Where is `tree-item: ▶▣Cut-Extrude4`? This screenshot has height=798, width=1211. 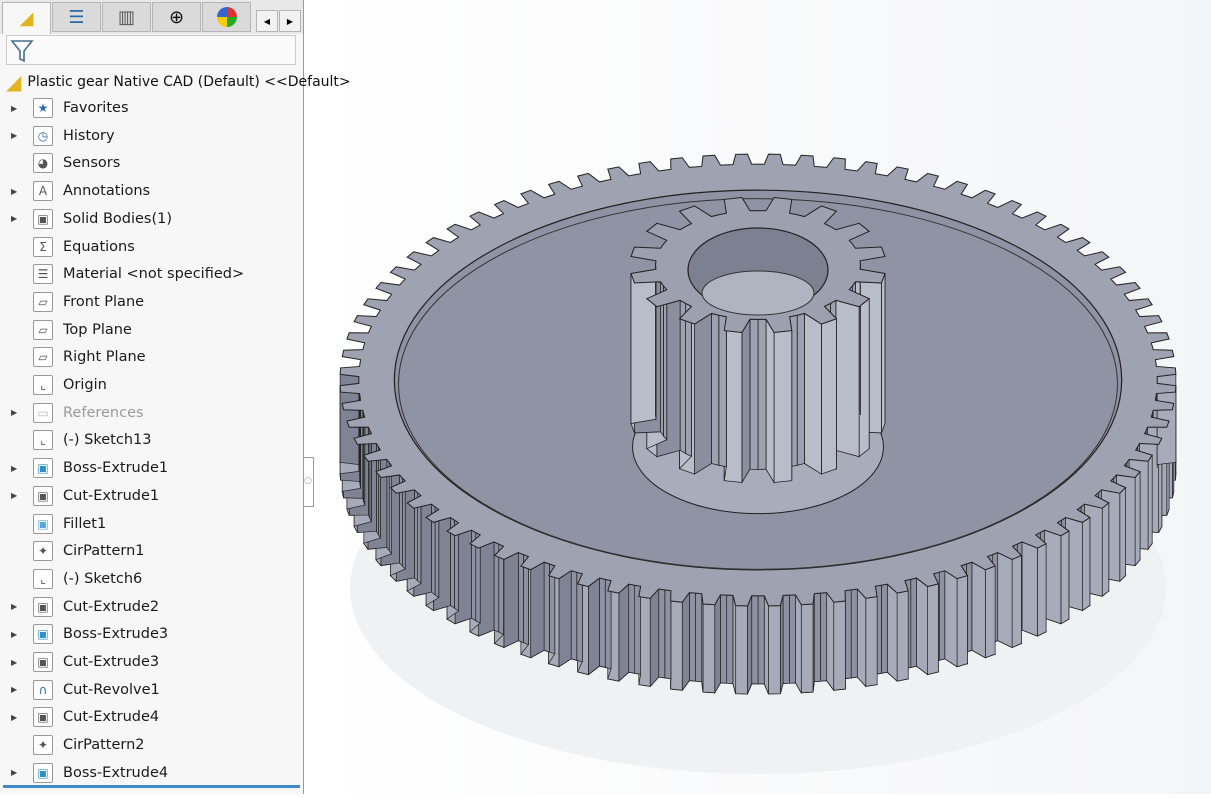 tree-item: ▶▣Cut-Extrude4 is located at coordinates (150, 717).